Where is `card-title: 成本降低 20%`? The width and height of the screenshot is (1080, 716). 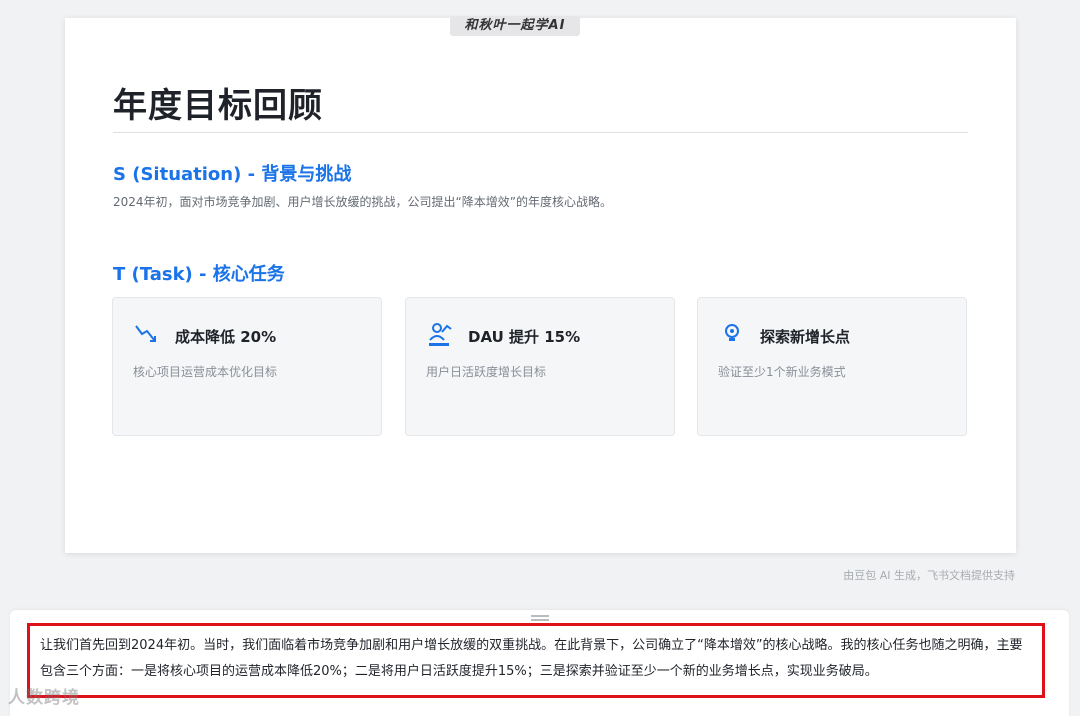
card-title: 成本降低 20% is located at coordinates (226, 337).